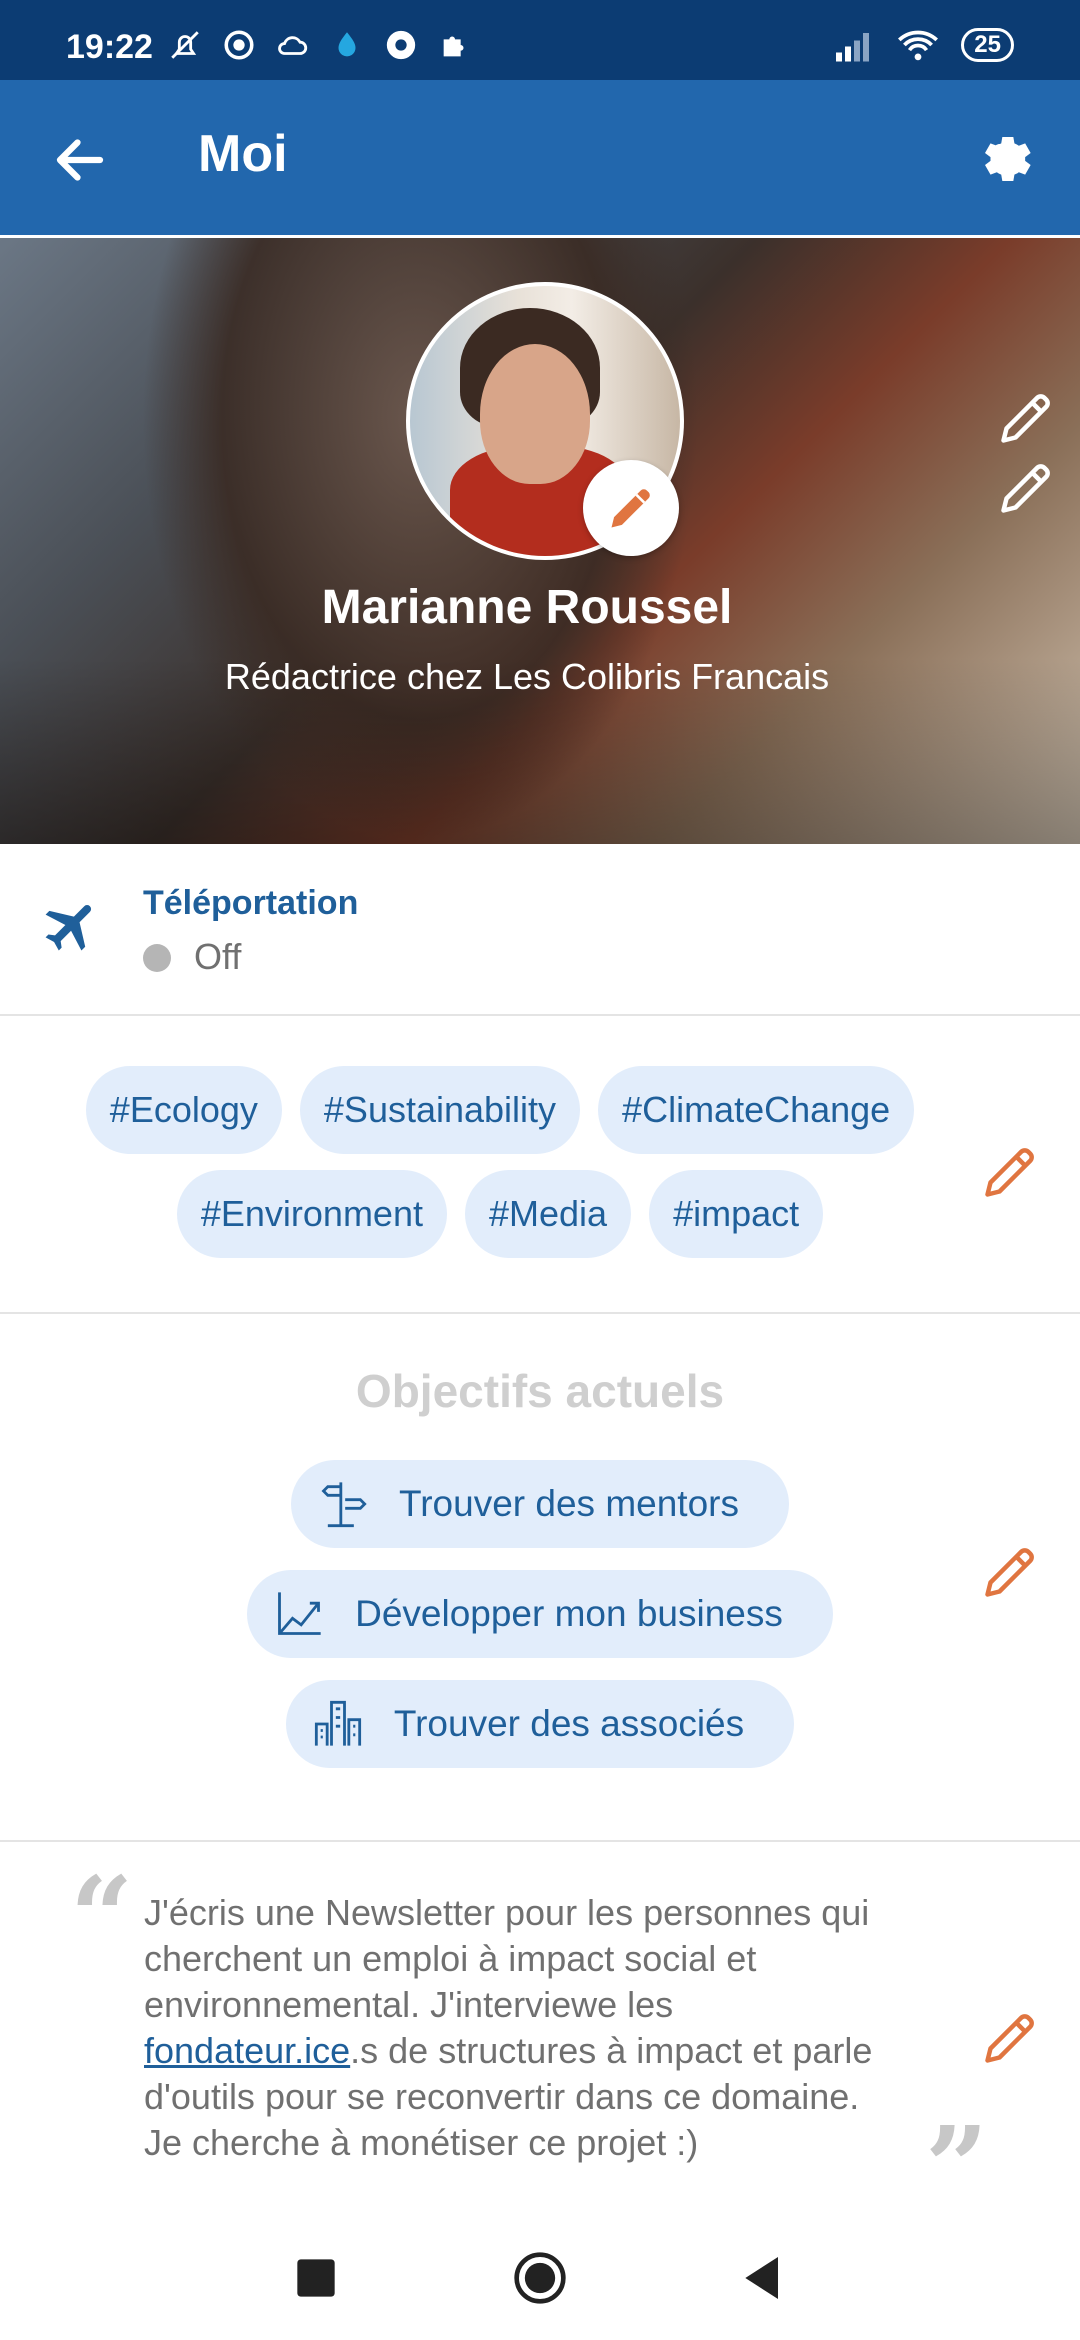 Image resolution: width=1080 pixels, height=2340 pixels. What do you see at coordinates (243, 154) in the screenshot?
I see `page-title: Moi` at bounding box center [243, 154].